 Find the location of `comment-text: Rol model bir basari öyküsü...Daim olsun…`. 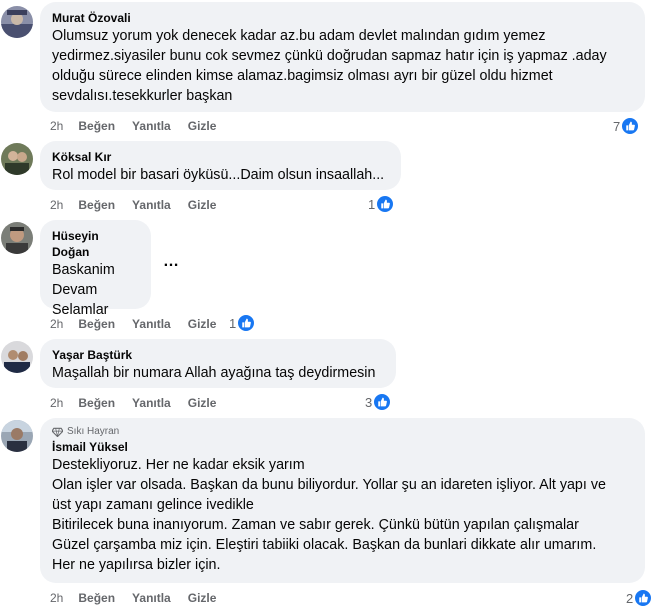

comment-text: Rol model bir basari öyküsü...Daim olsun… is located at coordinates (218, 175).